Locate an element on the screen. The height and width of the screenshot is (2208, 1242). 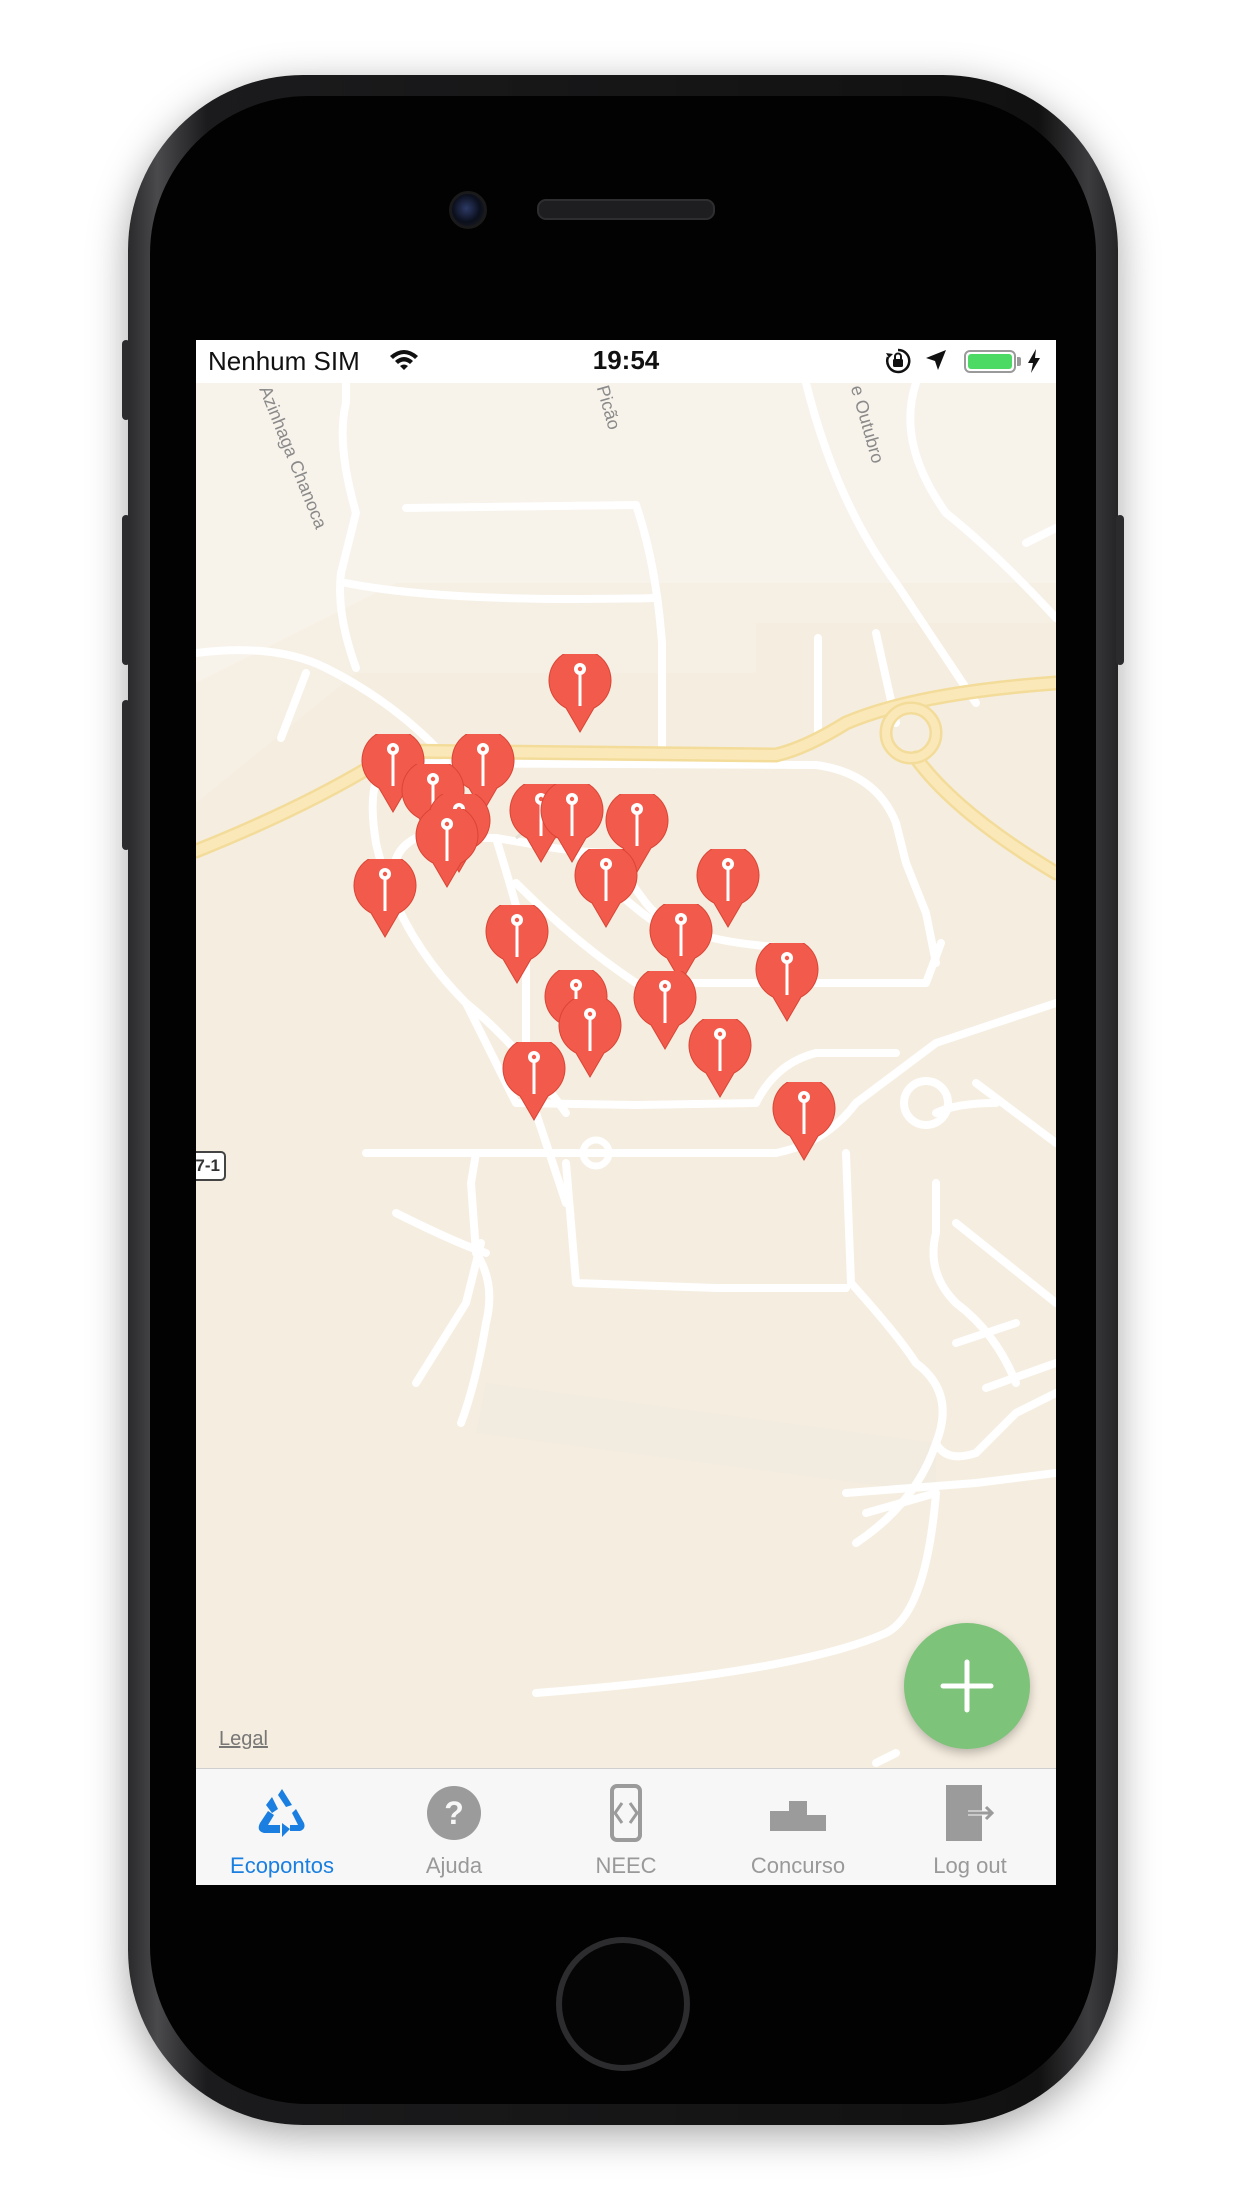
podium-icon is located at coordinates (798, 1816).